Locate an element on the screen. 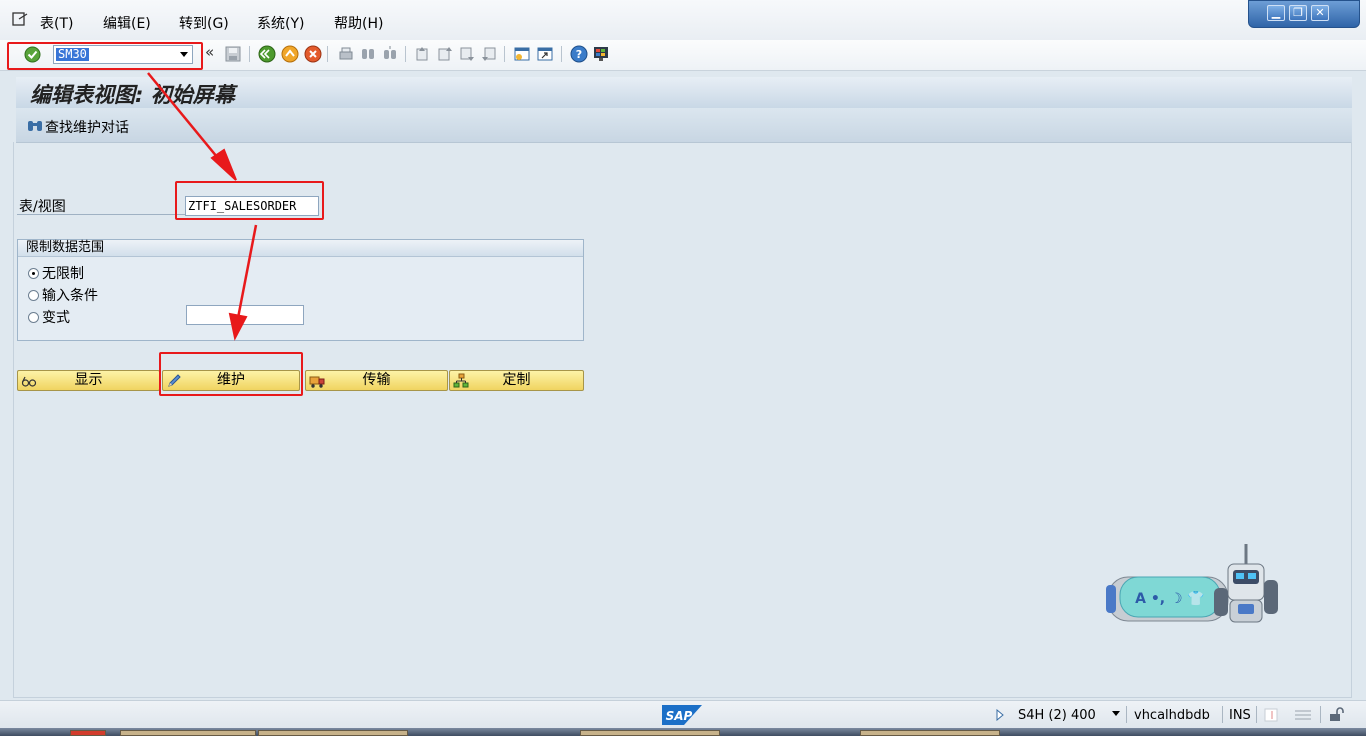  find-next-icon is located at coordinates (390, 54).